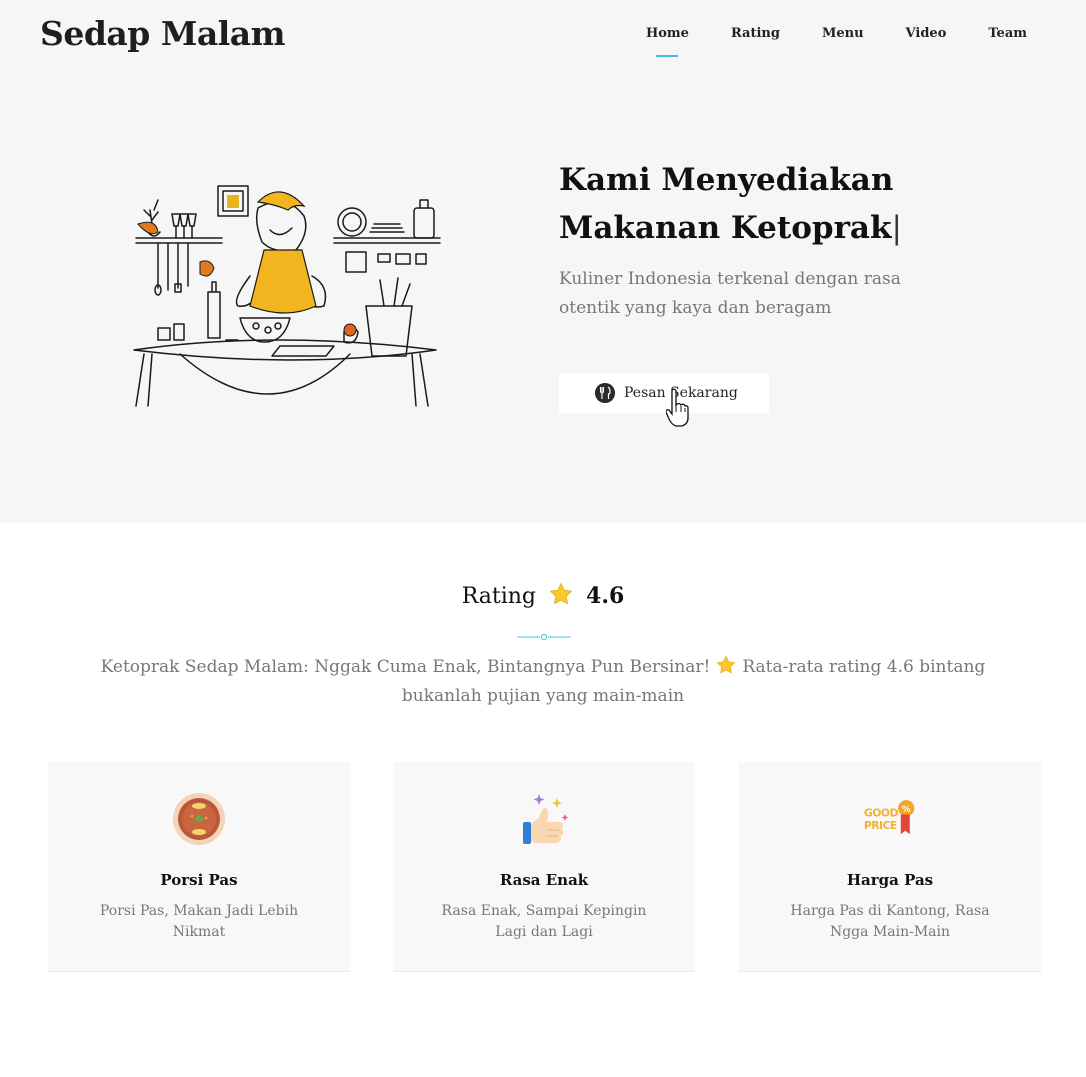 The width and height of the screenshot is (1086, 1077). What do you see at coordinates (896, 228) in the screenshot?
I see `typing-caret: |` at bounding box center [896, 228].